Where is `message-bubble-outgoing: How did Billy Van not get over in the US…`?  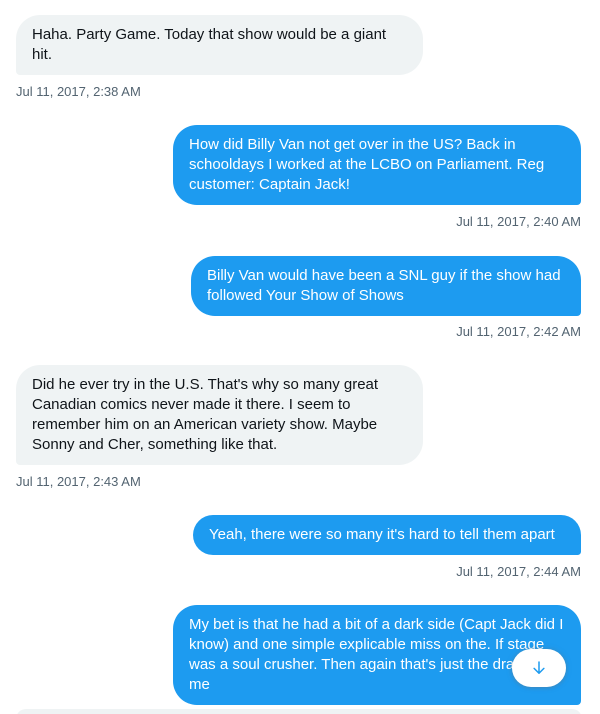 message-bubble-outgoing: How did Billy Van not get over in the US… is located at coordinates (377, 165).